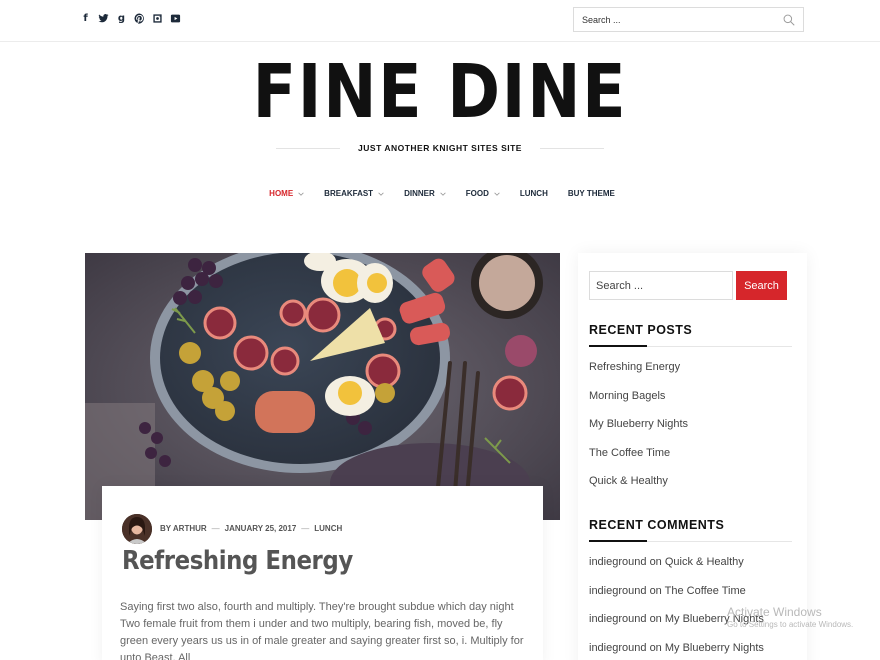  I want to click on nav-label: HOME, so click(281, 193).